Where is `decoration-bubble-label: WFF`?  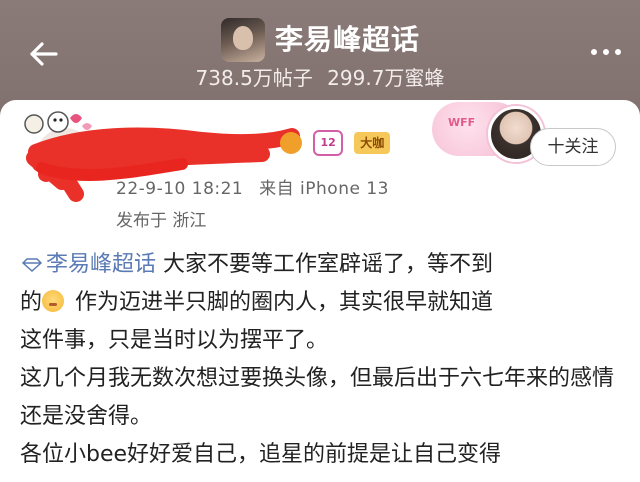
decoration-bubble-label: WFF is located at coordinates (462, 122).